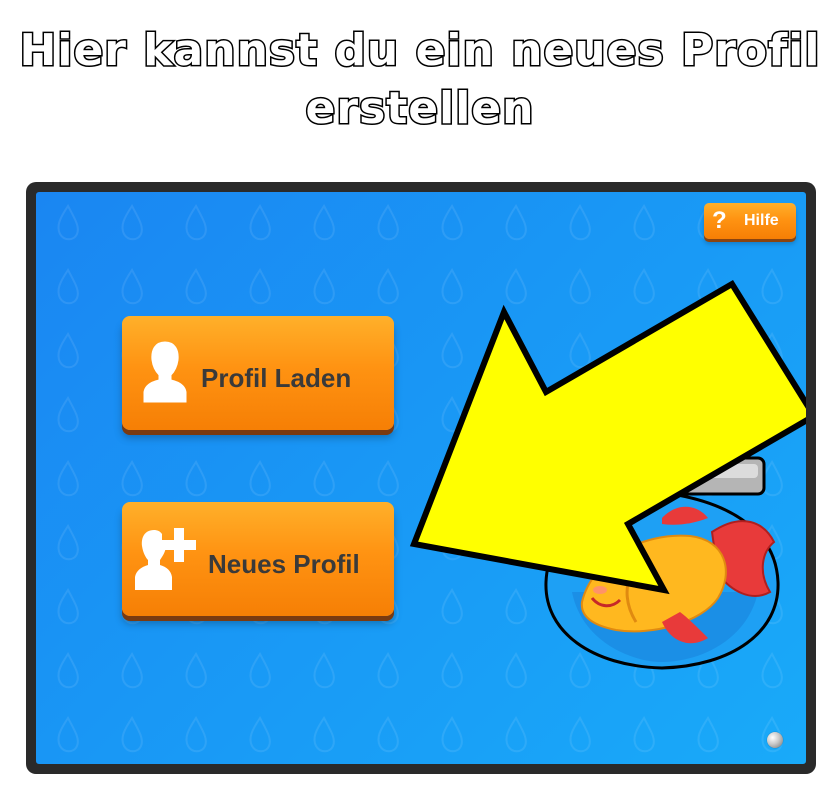  What do you see at coordinates (284, 564) in the screenshot?
I see `new-profile-label: Neues Profil` at bounding box center [284, 564].